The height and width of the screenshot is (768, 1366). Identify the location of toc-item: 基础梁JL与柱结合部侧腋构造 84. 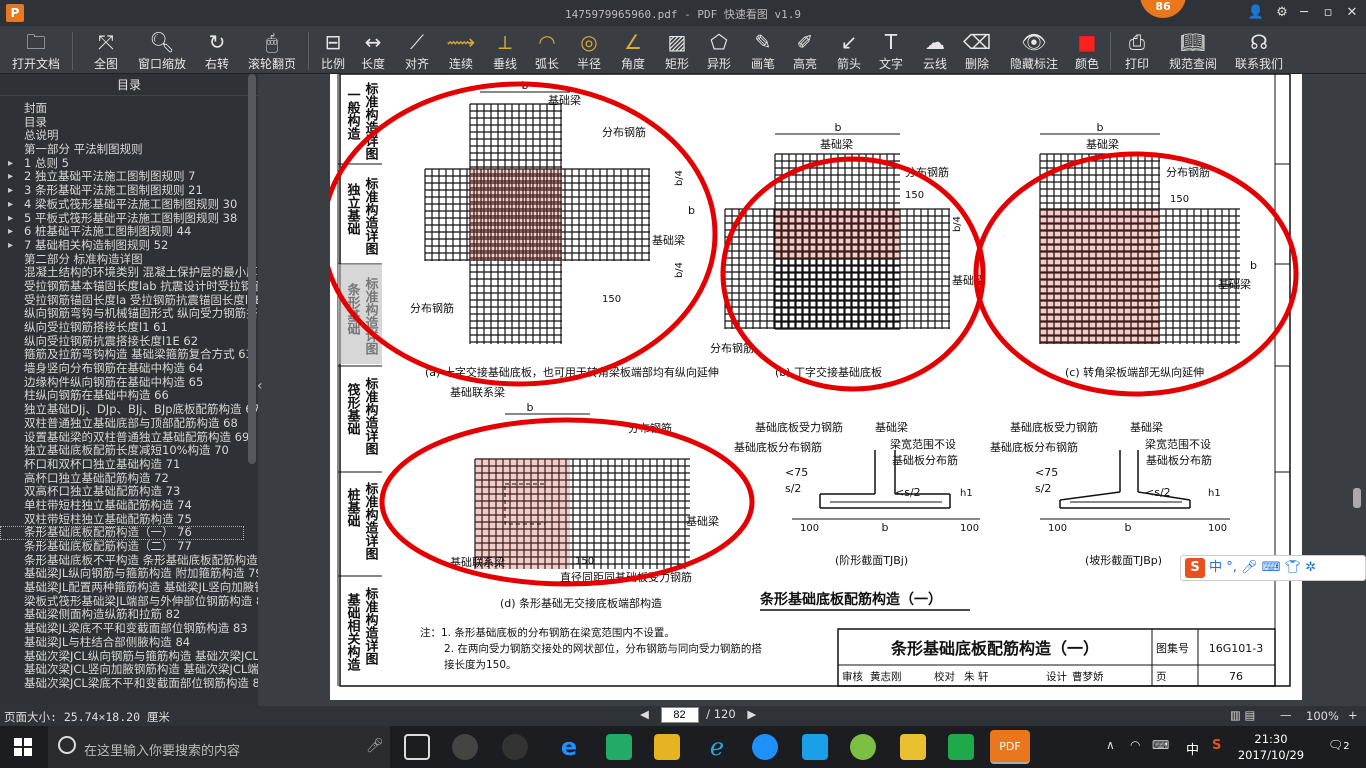
(129, 643).